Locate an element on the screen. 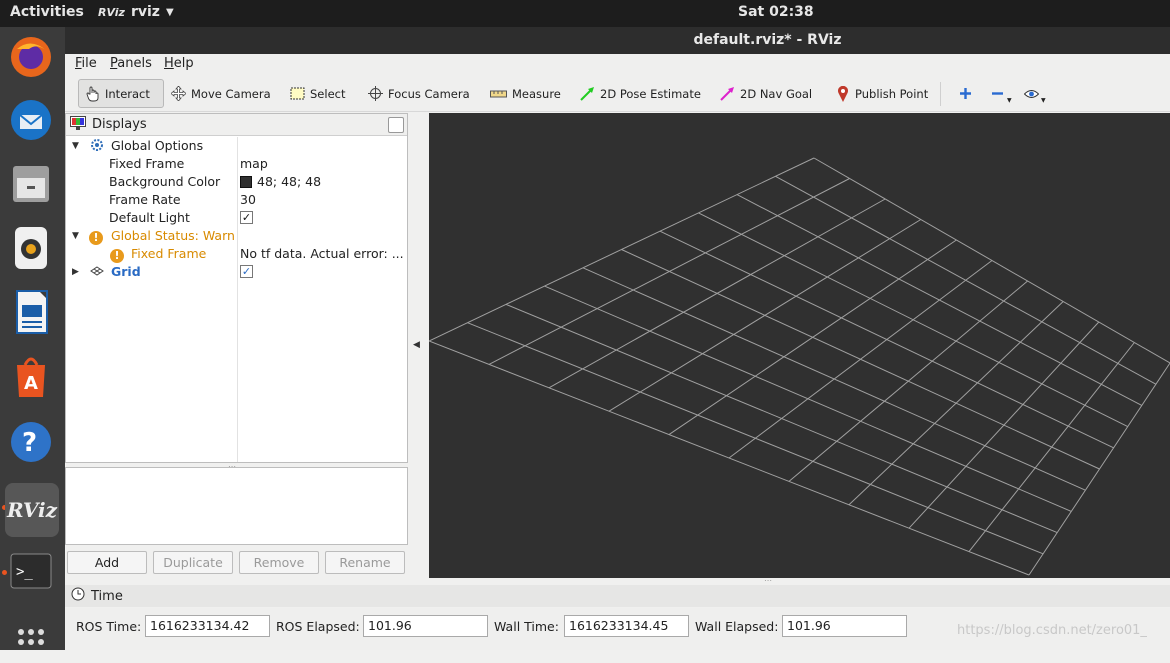 Image resolution: width=1170 pixels, height=663 pixels. app-menu: RViz rviz ▼ is located at coordinates (136, 12).